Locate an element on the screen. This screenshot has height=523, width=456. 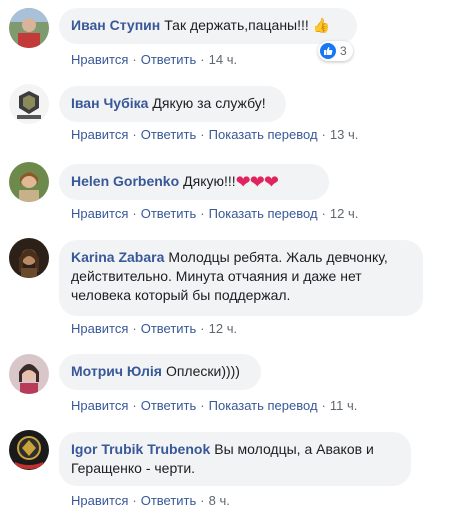
comment-bubble: Іван Чубіка Дякую за службу! is located at coordinates (172, 104).